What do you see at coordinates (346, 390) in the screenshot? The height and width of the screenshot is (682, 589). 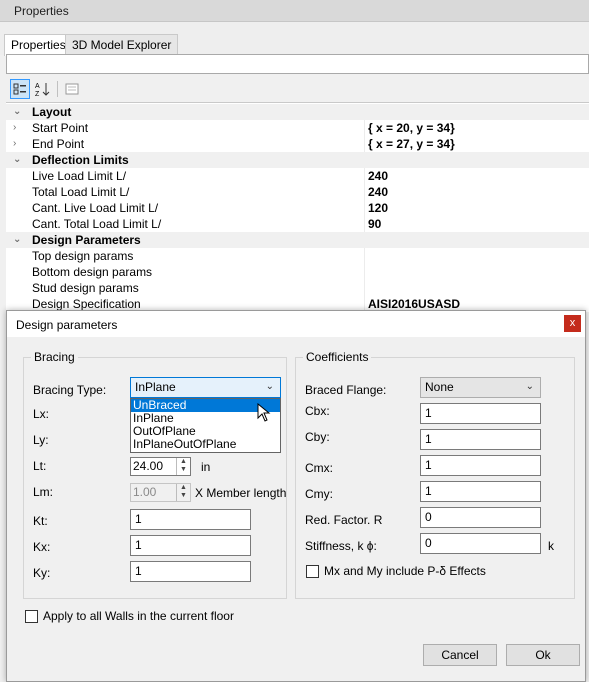 I see `braced-flange-label: Braced Flange:` at bounding box center [346, 390].